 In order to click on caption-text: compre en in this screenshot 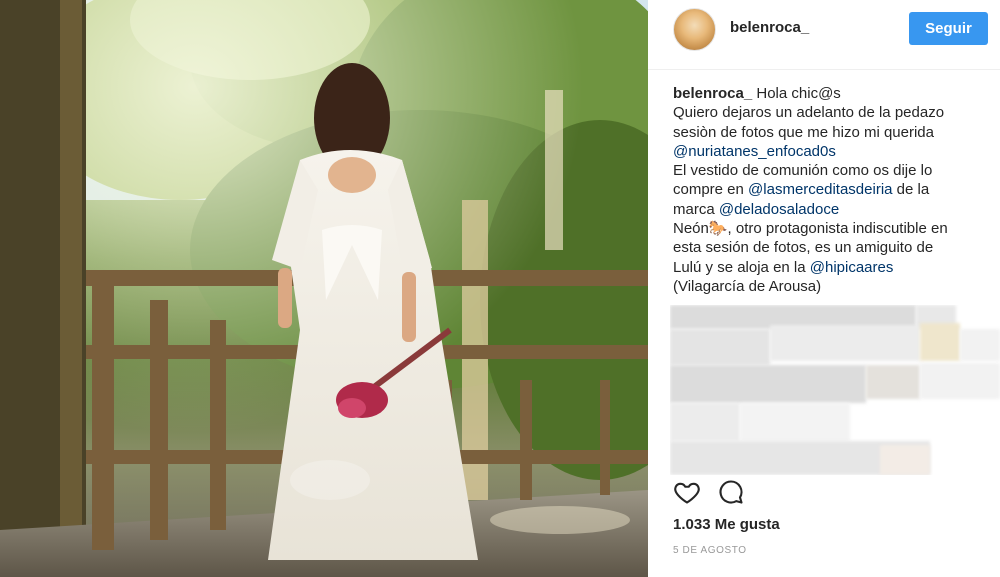, I will do `click(711, 190)`.